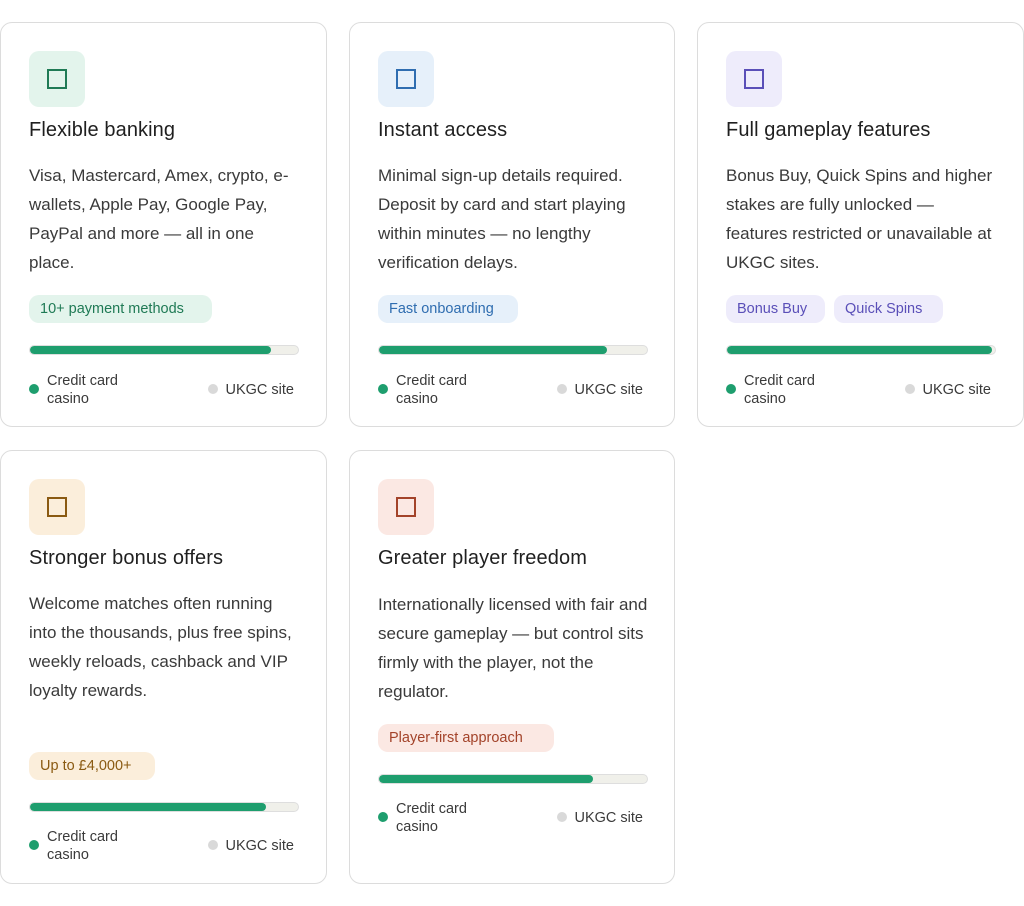 The width and height of the screenshot is (1024, 906). What do you see at coordinates (126, 558) in the screenshot?
I see `card-title: Stronger bonus offers` at bounding box center [126, 558].